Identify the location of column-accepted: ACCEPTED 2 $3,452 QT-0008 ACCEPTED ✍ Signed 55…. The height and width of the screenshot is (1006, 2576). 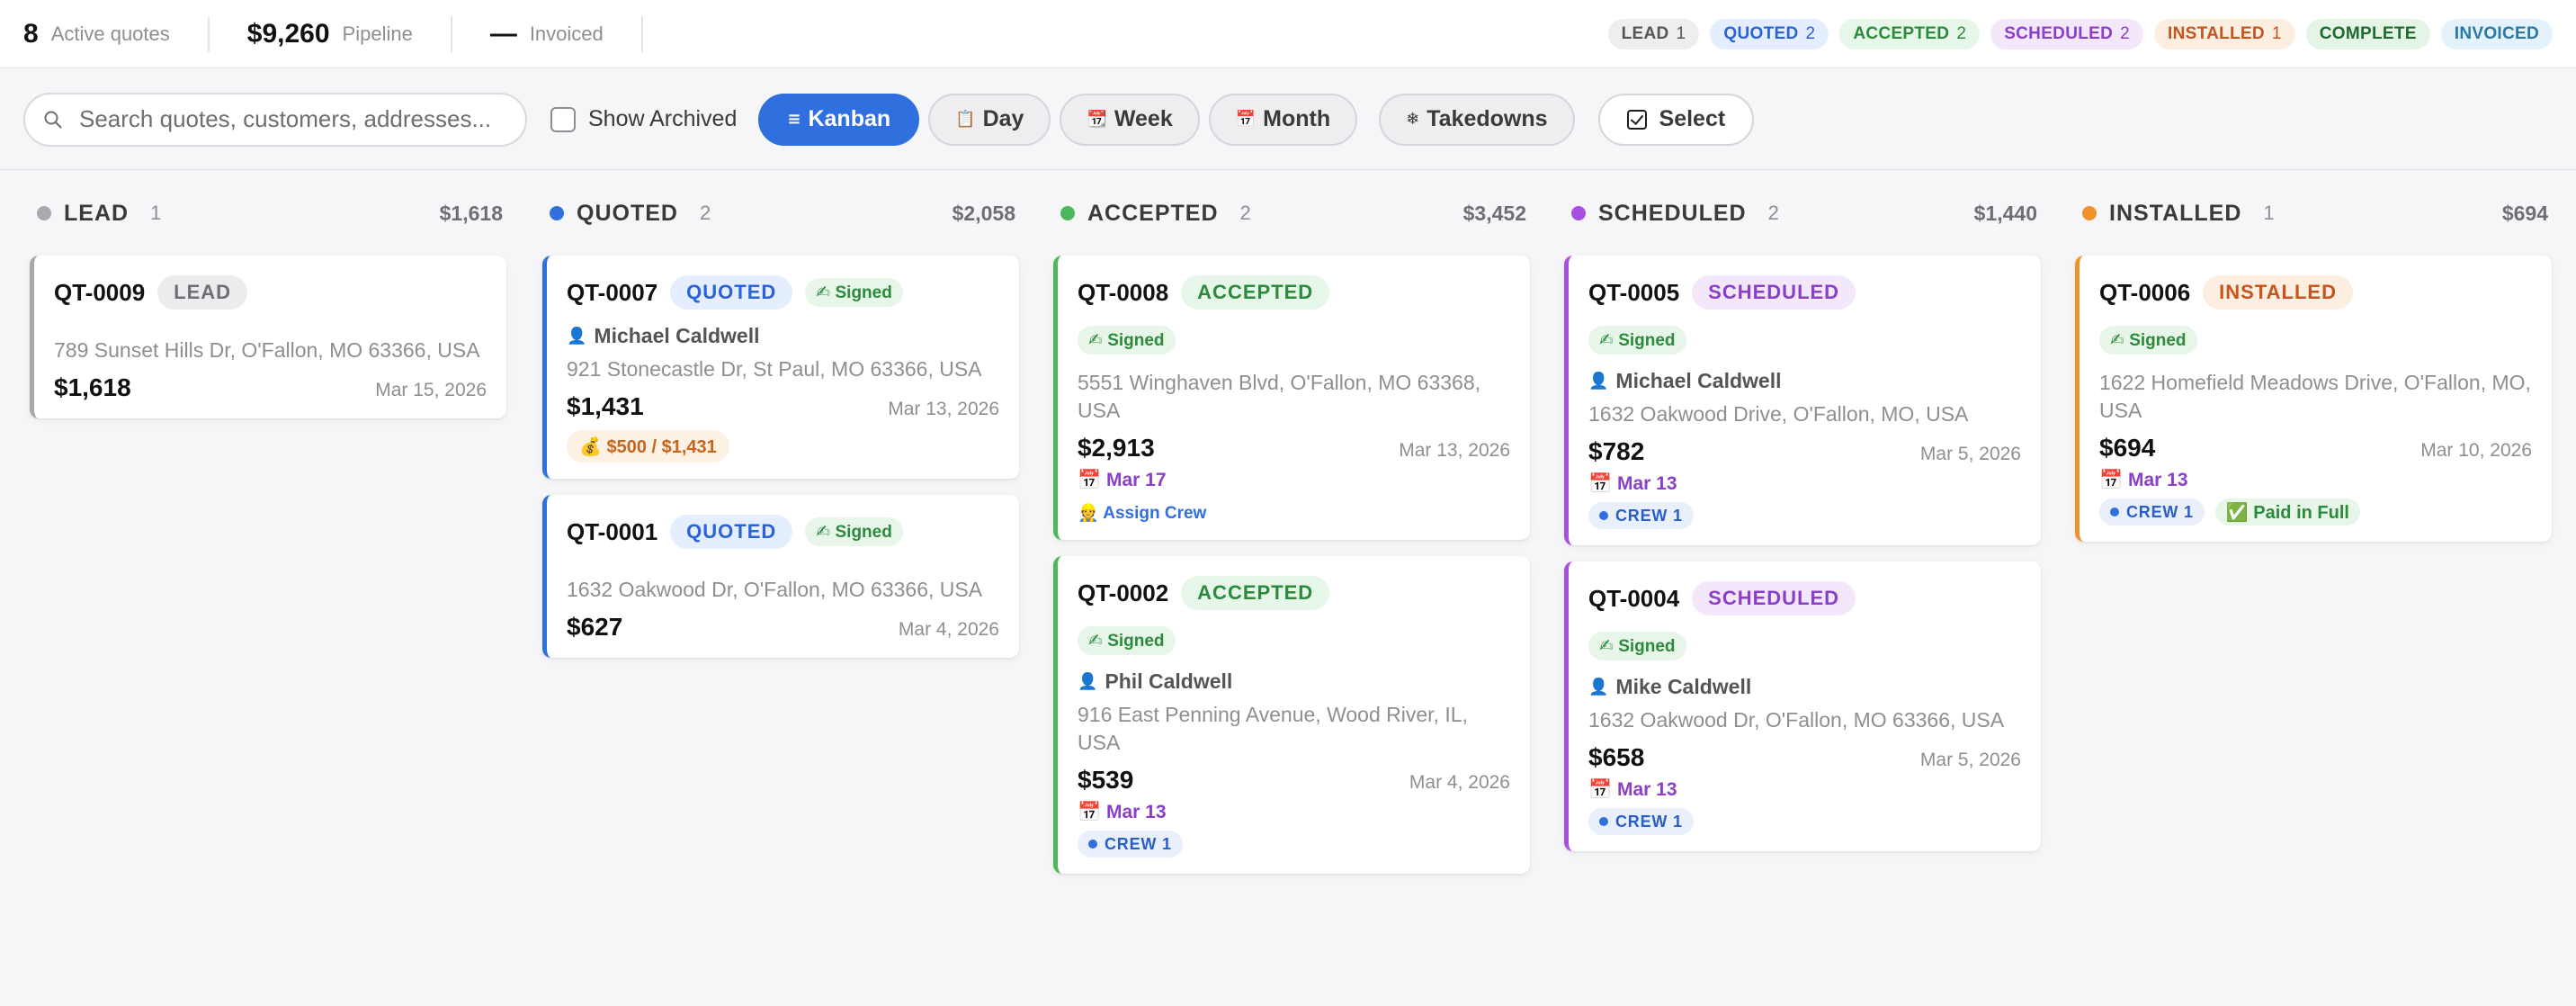
(1291, 530).